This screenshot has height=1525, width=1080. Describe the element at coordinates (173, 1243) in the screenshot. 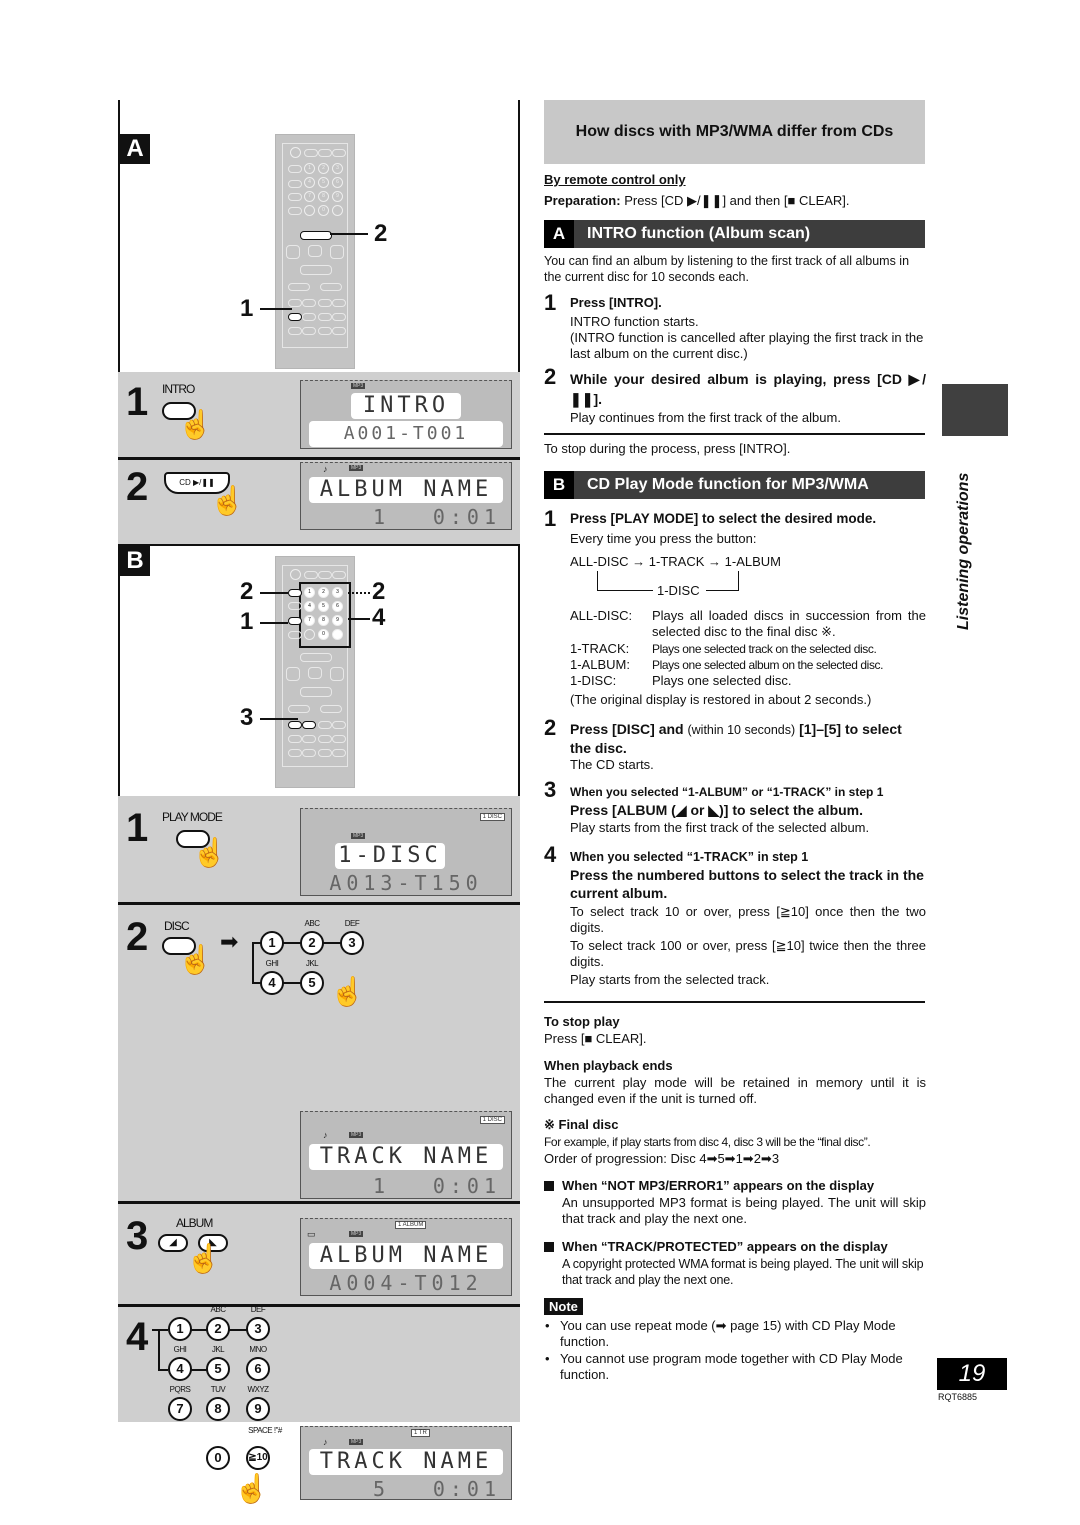

I see `album-down-button: ◢` at that location.